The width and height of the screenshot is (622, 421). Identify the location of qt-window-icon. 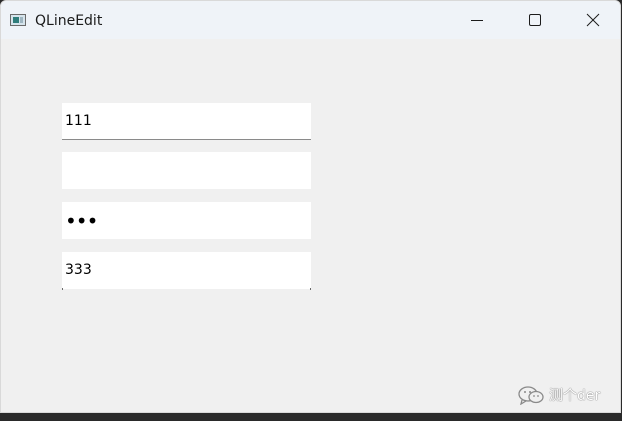
(18, 20).